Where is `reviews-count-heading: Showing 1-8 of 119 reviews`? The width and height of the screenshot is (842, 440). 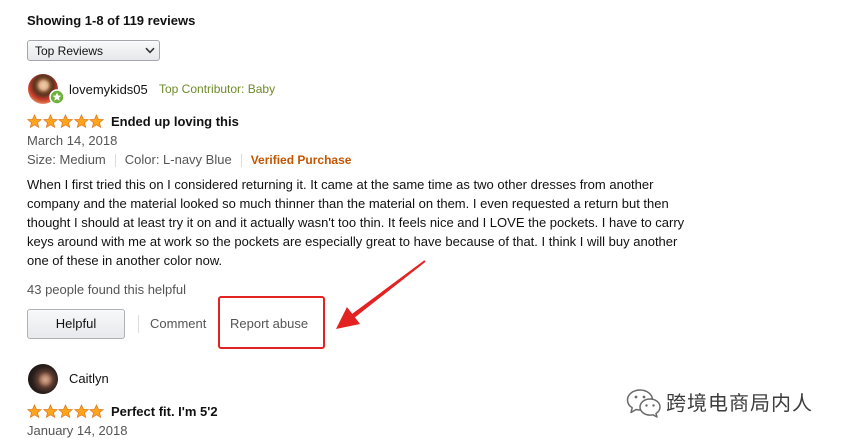
reviews-count-heading: Showing 1-8 of 119 reviews is located at coordinates (111, 20).